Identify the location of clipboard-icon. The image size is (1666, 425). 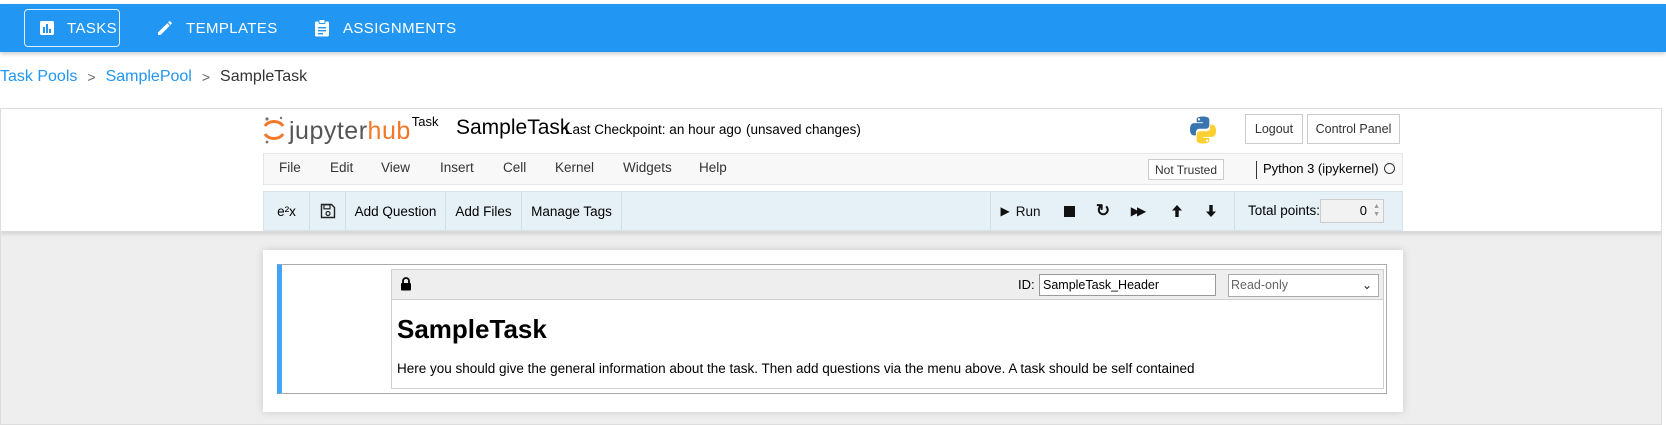
(322, 28).